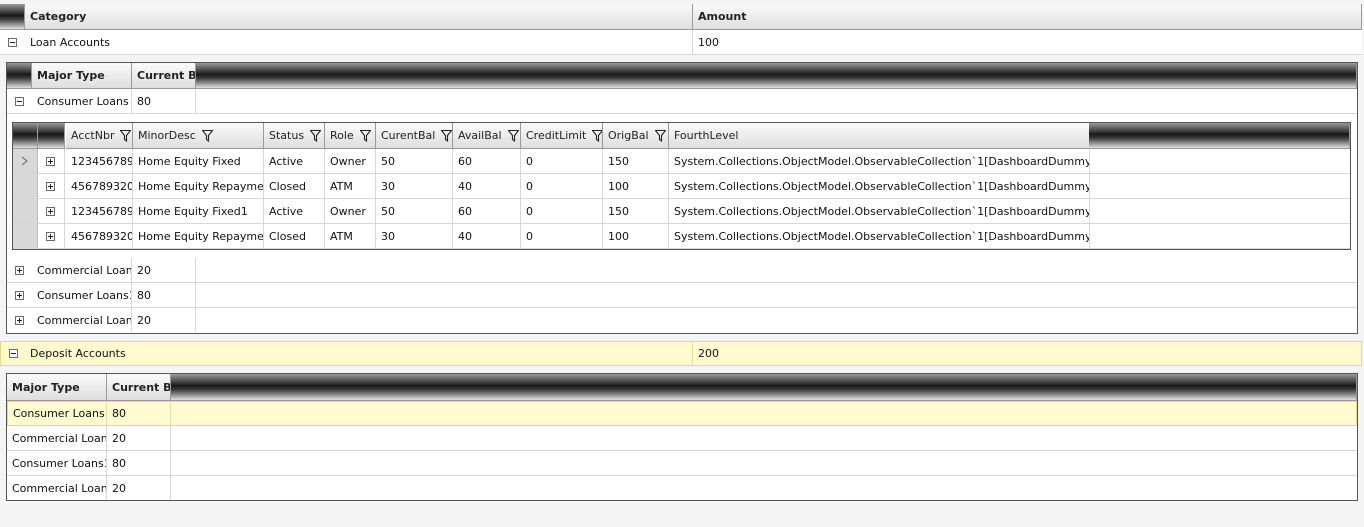 The width and height of the screenshot is (1364, 527). I want to click on loan-row-consumer: Consumer Loans 80, so click(682, 101).